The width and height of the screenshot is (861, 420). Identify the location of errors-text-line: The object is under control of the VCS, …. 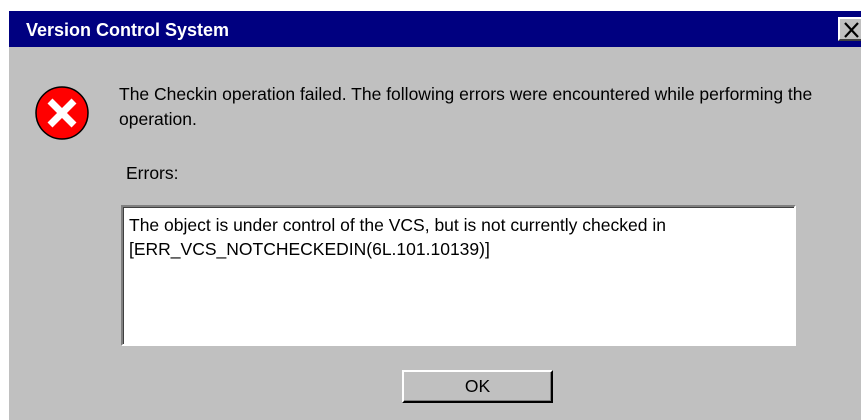
(397, 225).